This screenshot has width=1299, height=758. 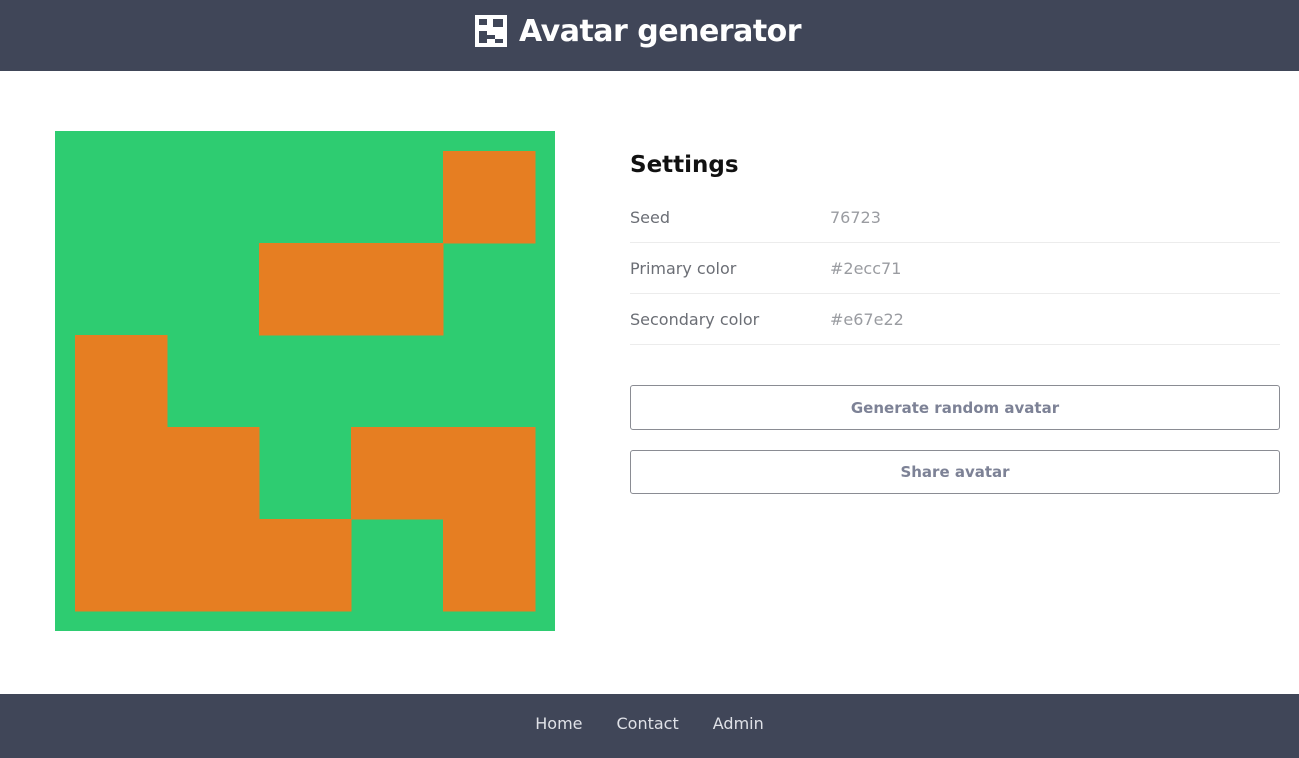 What do you see at coordinates (558, 723) in the screenshot?
I see `footer-link-home: Home` at bounding box center [558, 723].